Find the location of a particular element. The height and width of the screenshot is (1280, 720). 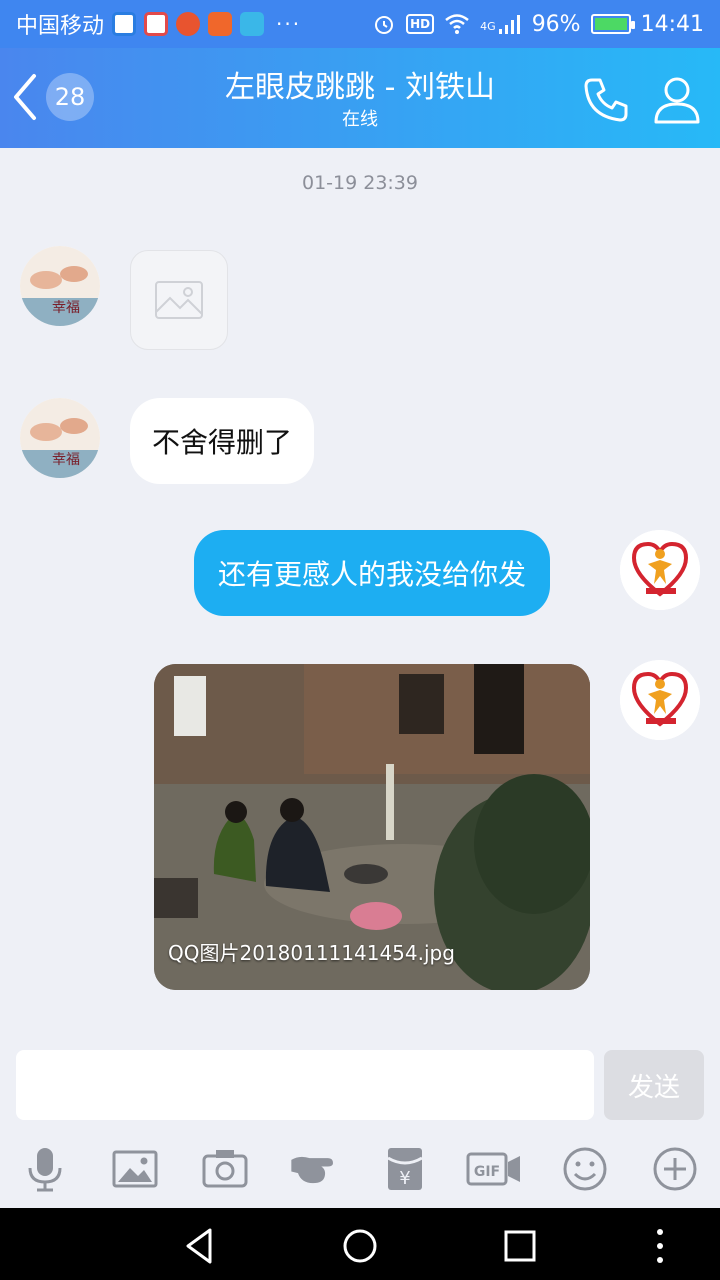

status-bar: 中国移动 ··· HD 4G 96% 14:41 is located at coordinates (360, 24).